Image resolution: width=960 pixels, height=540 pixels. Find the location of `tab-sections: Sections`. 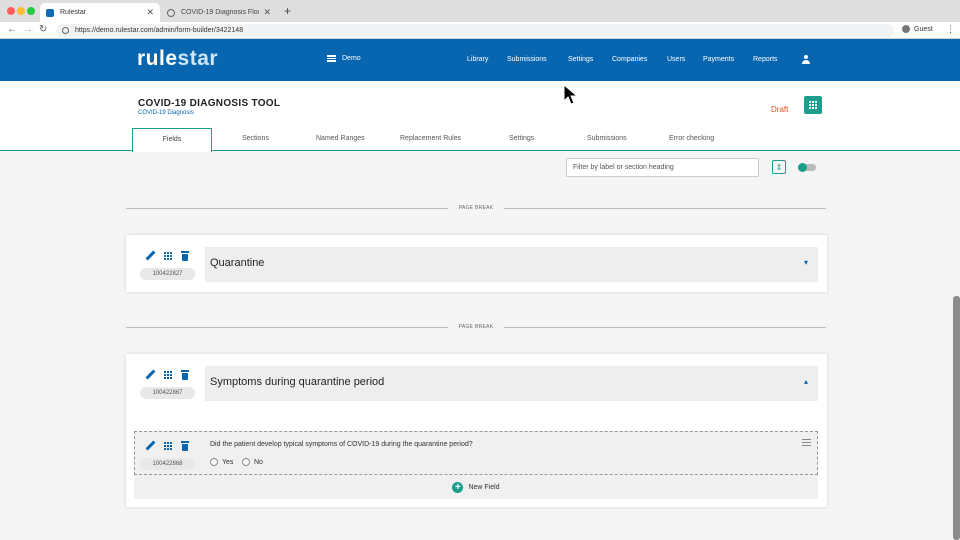

tab-sections: Sections is located at coordinates (255, 138).